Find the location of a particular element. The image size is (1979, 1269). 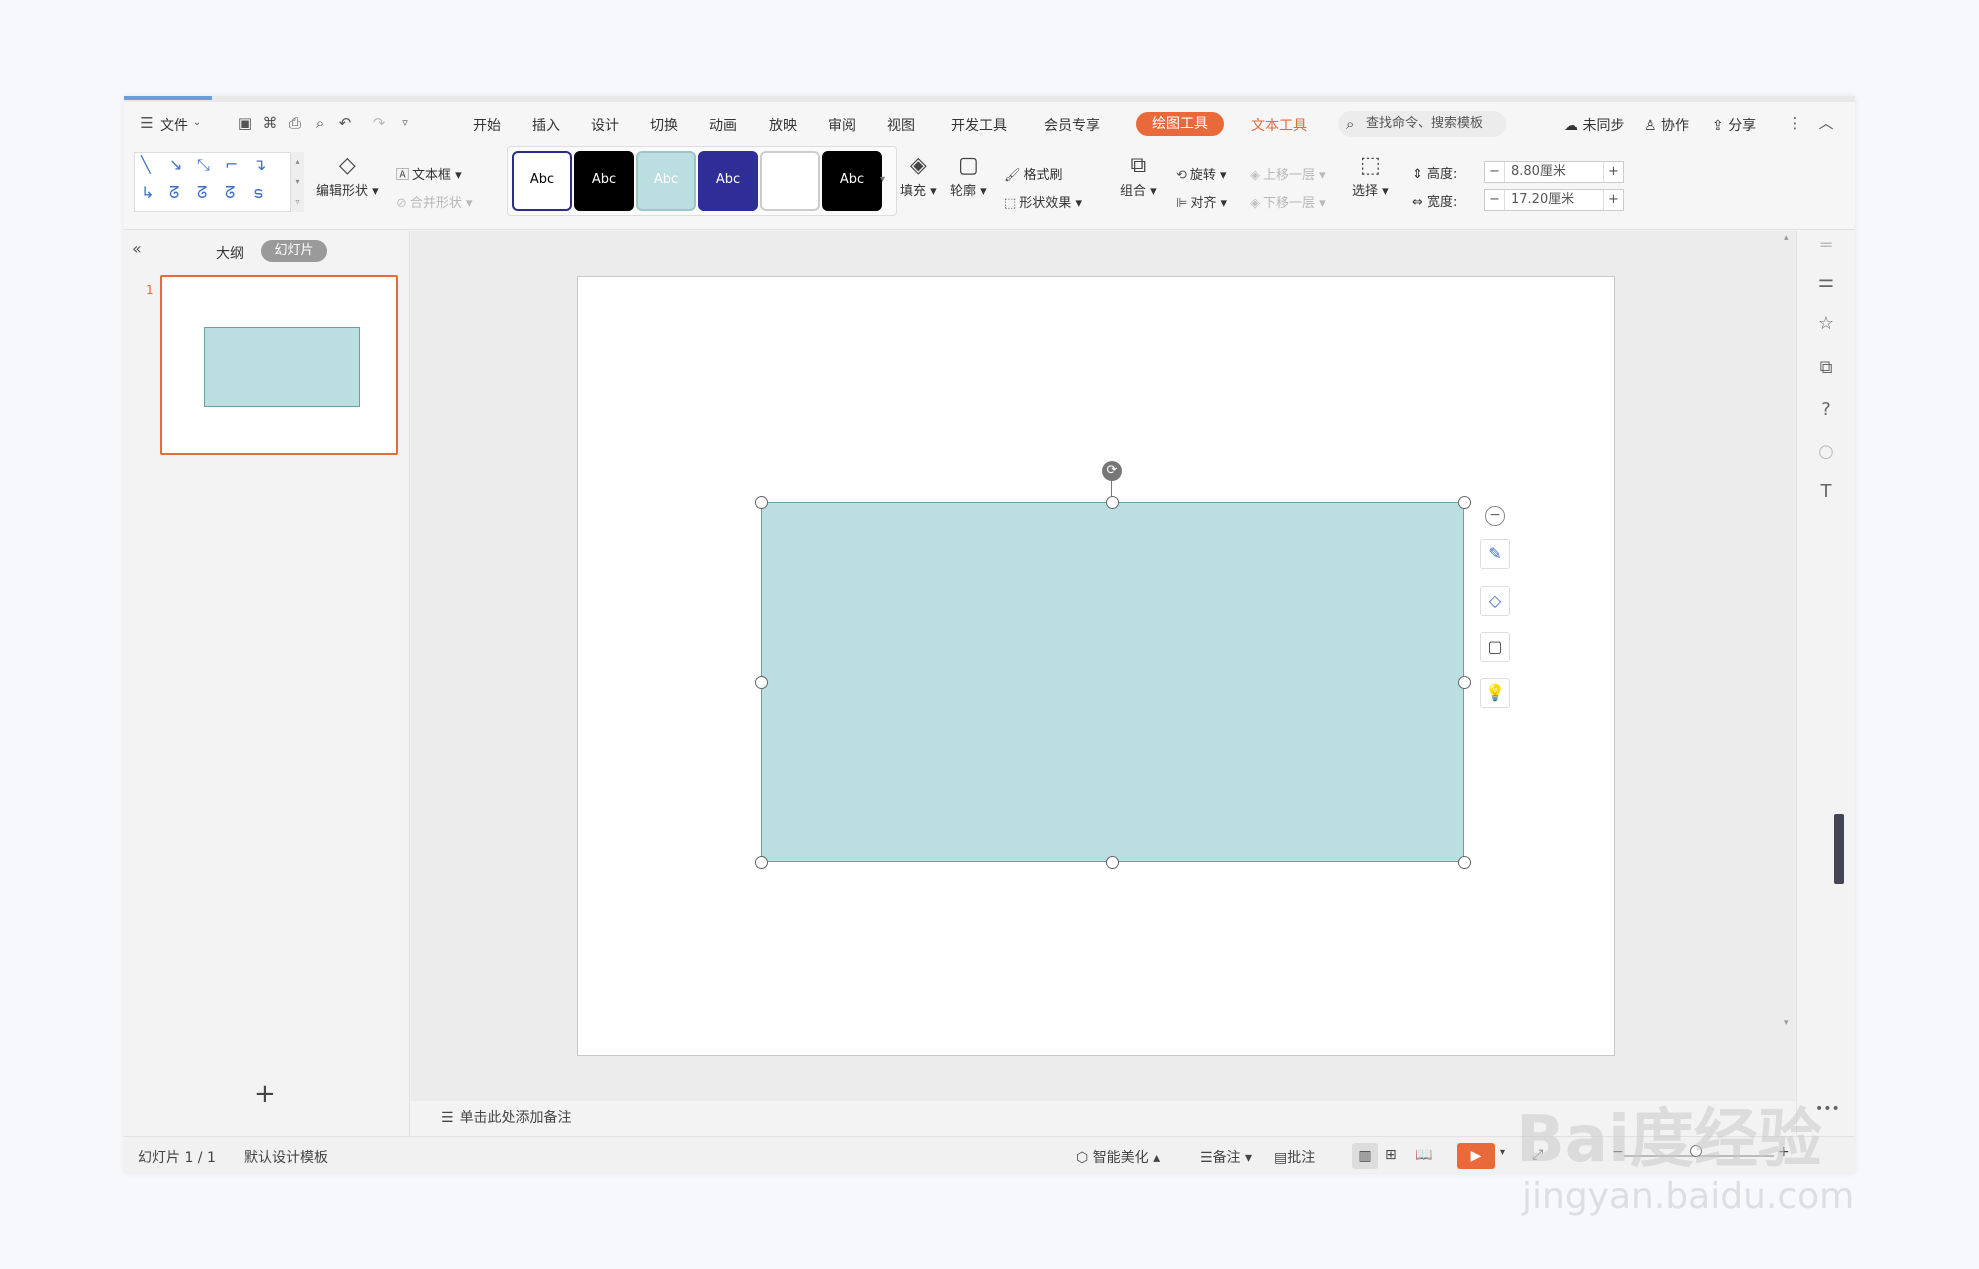

curved-arrow-connector-icon: ᘔ is located at coordinates (202, 193).